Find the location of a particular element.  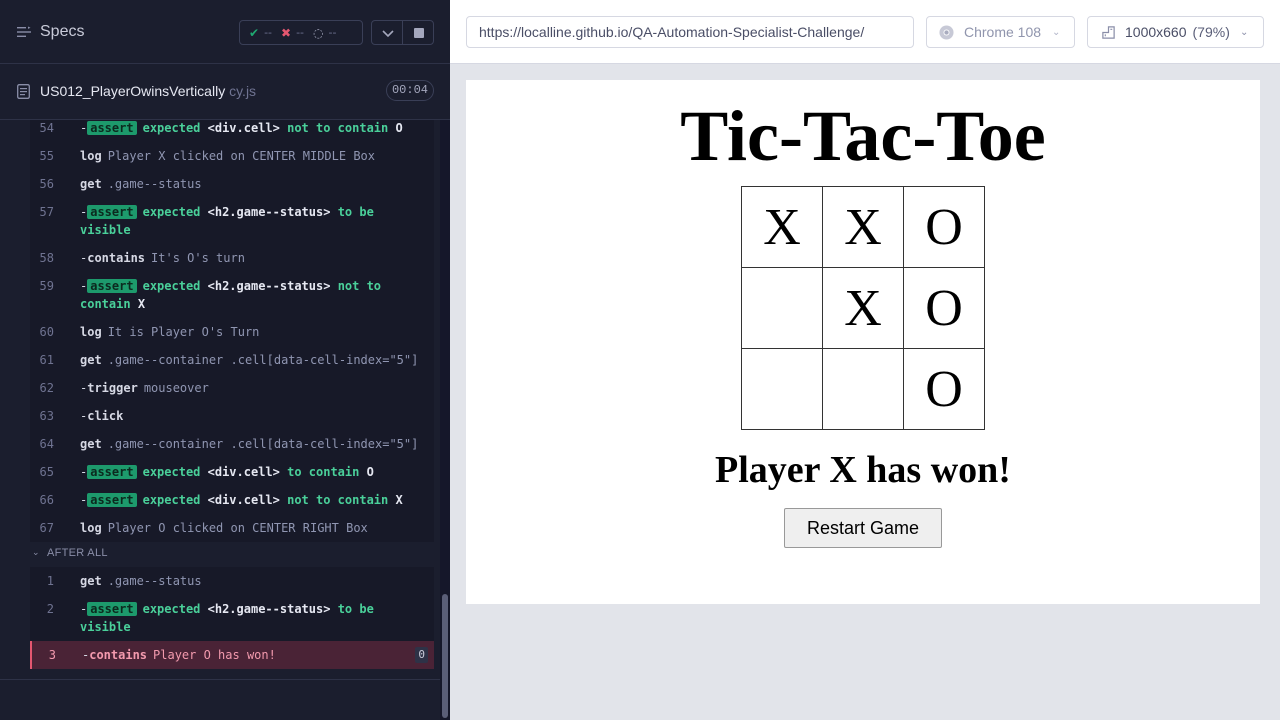

command-row: 56 get .game--status is located at coordinates (232, 184).